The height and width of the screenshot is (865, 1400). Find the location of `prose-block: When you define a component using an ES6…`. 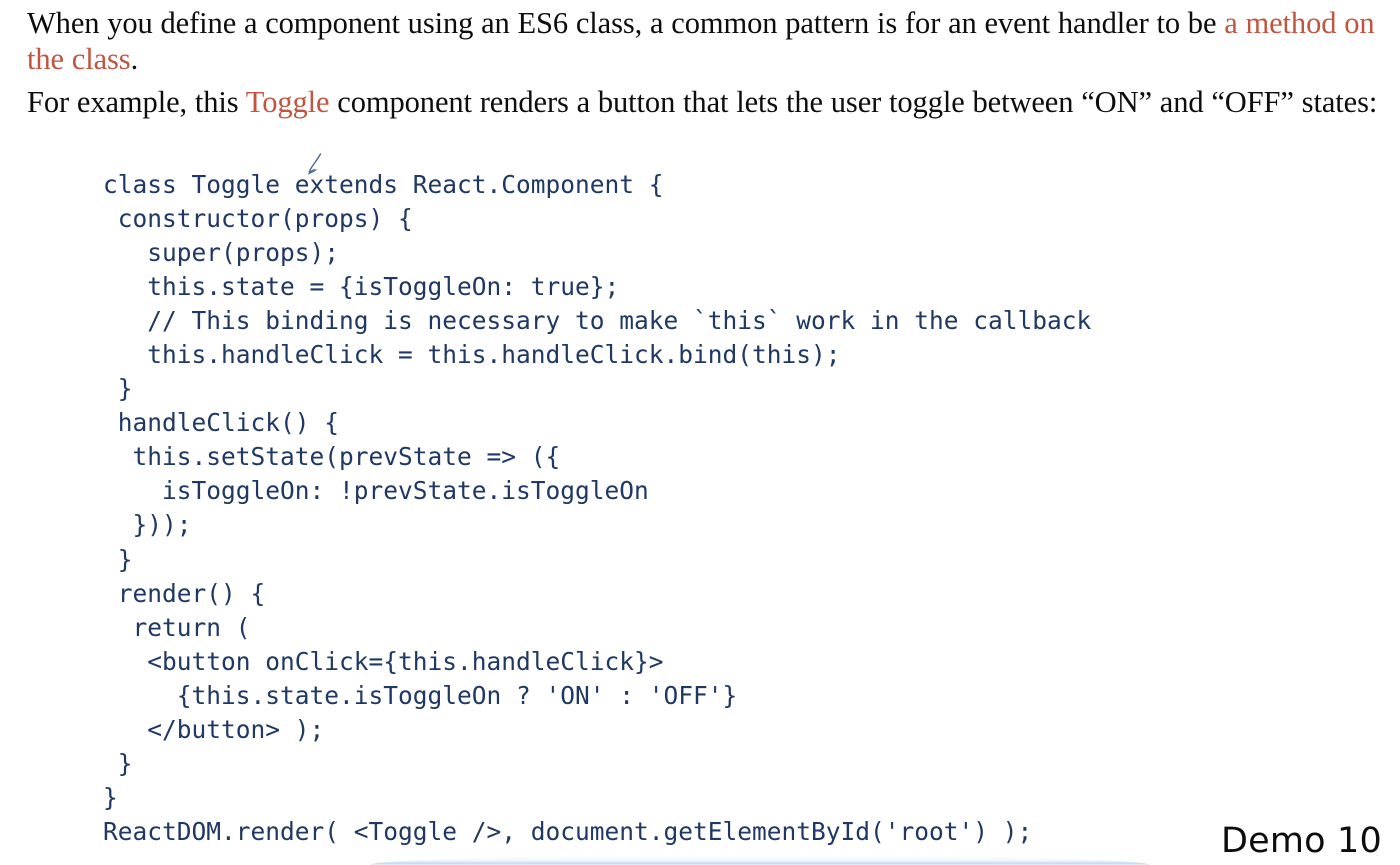

prose-block: When you define a component using an ES6… is located at coordinates (705, 64).